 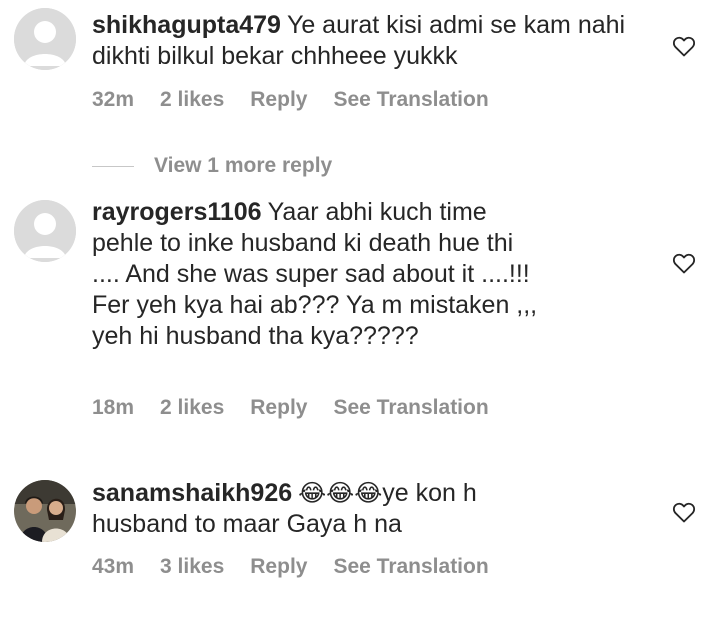 What do you see at coordinates (243, 166) in the screenshot?
I see `view-more-replies-label: View 1 more reply` at bounding box center [243, 166].